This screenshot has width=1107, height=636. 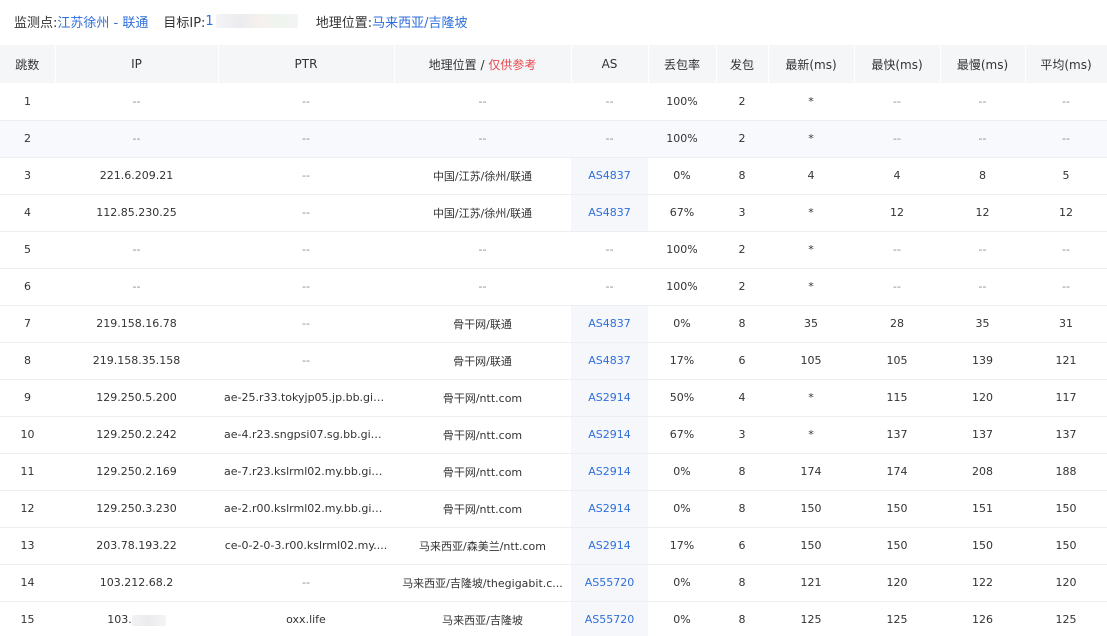 What do you see at coordinates (742, 64) in the screenshot?
I see `col-sent: 发包` at bounding box center [742, 64].